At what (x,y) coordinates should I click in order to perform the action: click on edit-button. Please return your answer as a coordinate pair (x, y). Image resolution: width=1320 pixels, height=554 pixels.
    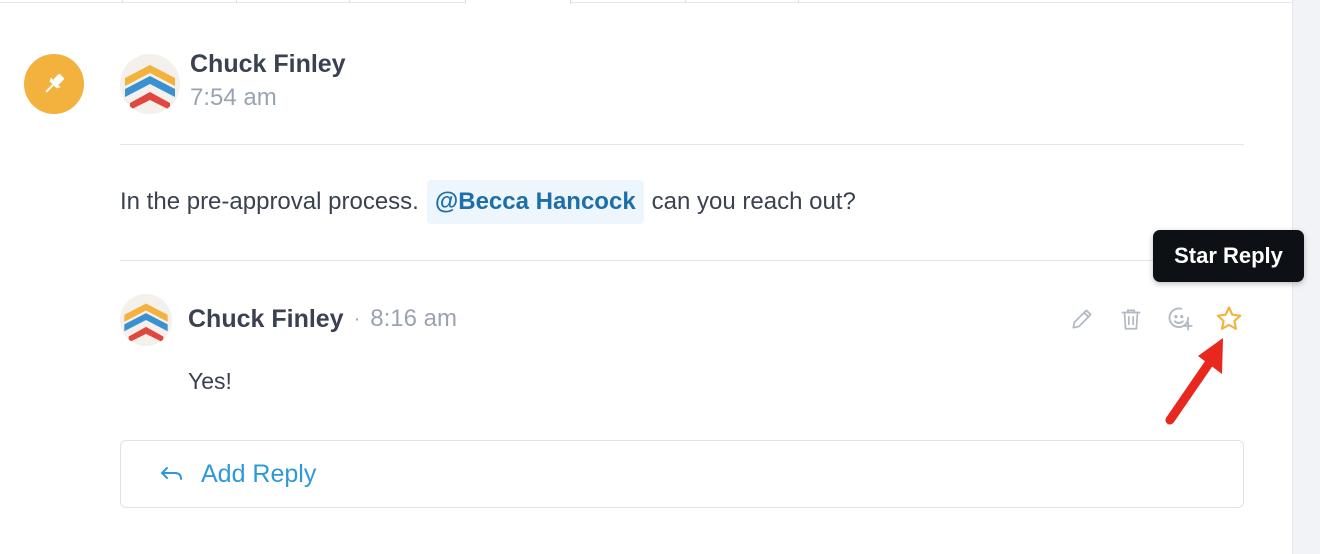
    Looking at the image, I should click on (1082, 319).